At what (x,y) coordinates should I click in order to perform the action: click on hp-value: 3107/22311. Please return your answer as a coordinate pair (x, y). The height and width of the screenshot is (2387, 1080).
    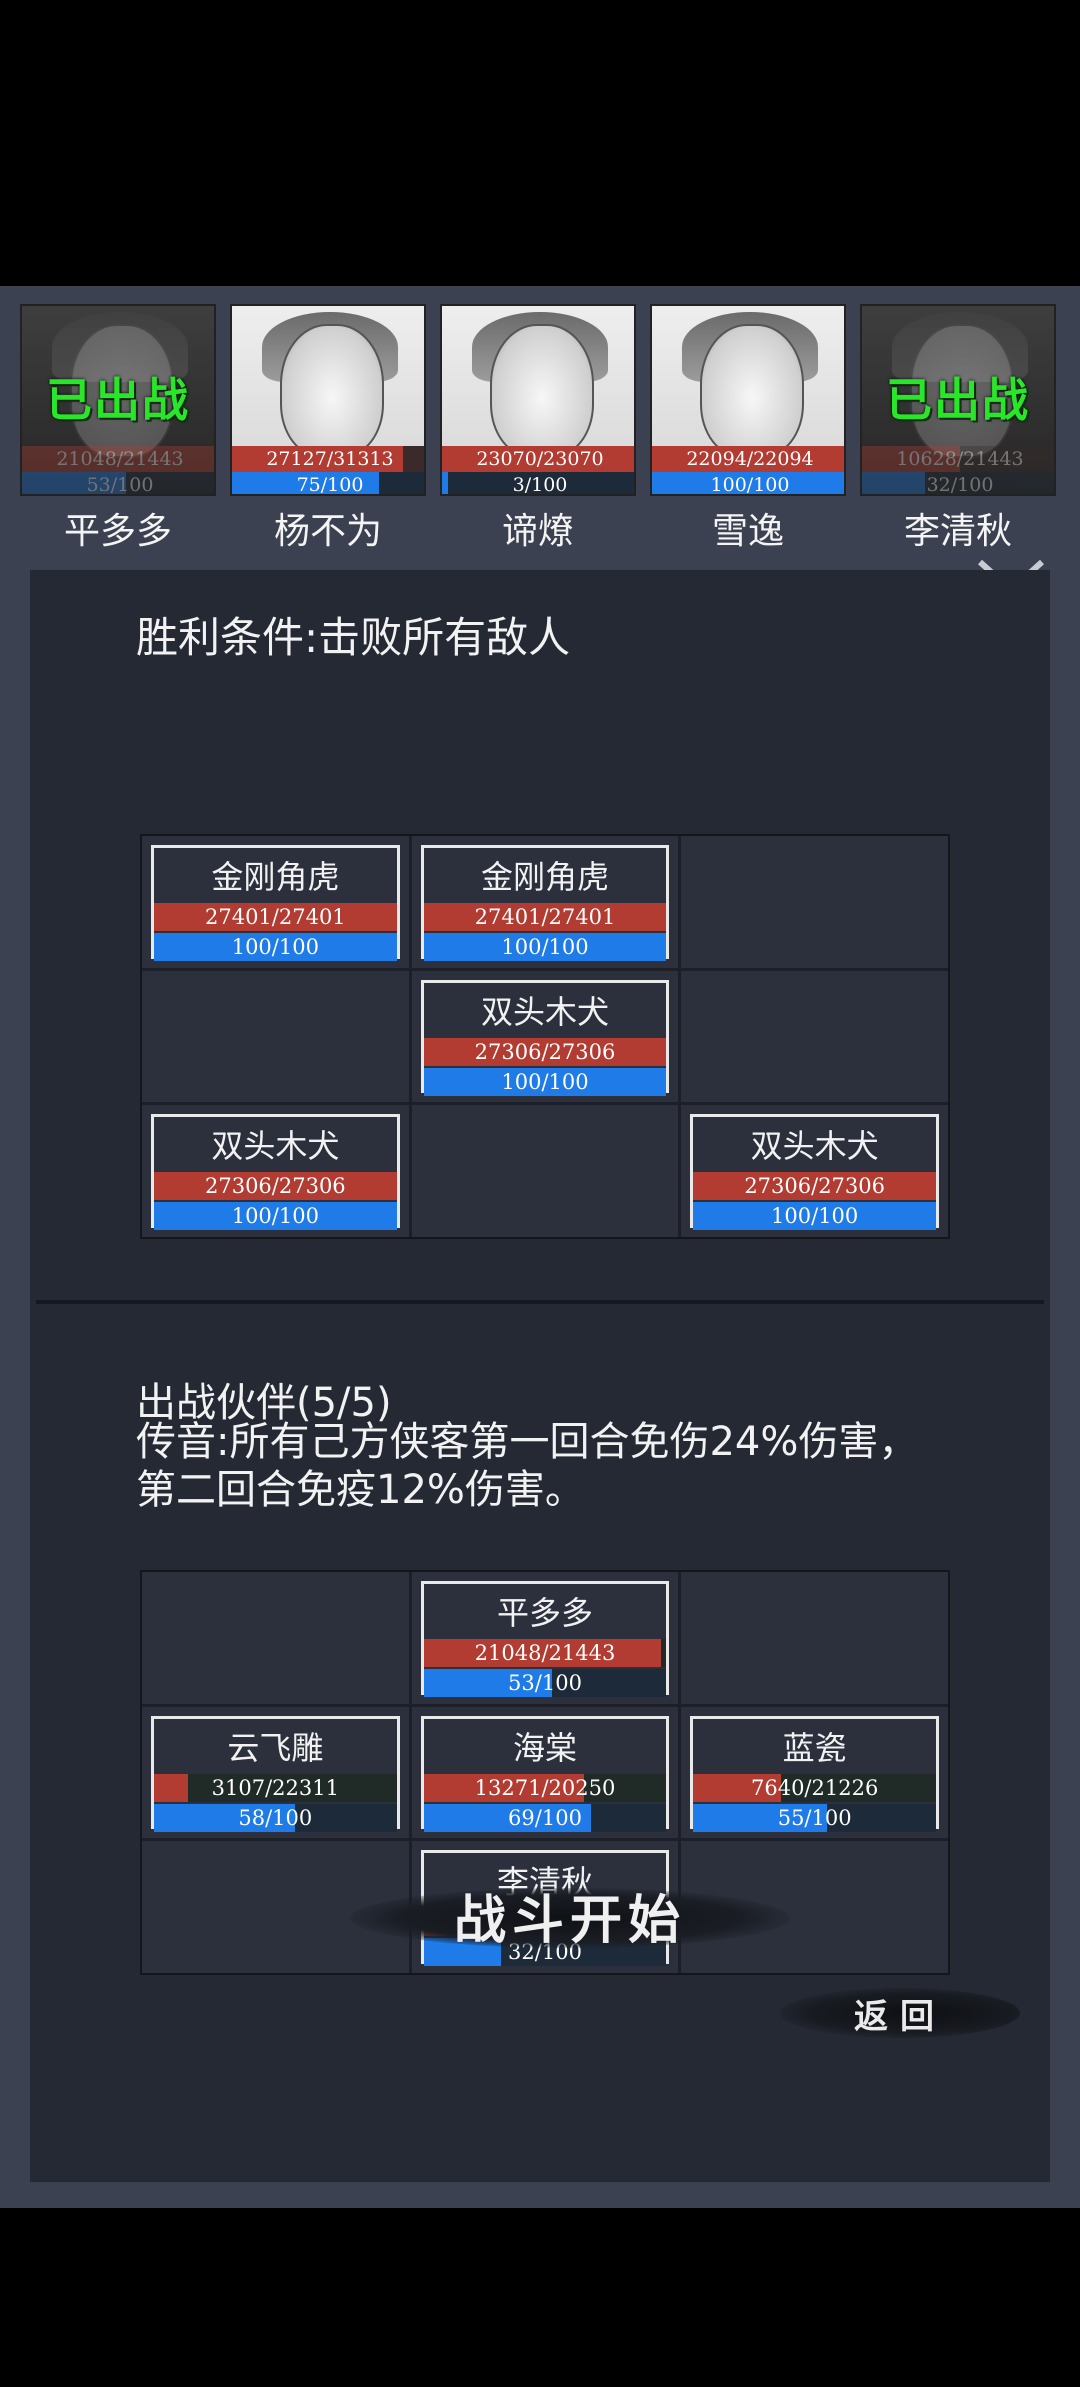
    Looking at the image, I should click on (275, 1787).